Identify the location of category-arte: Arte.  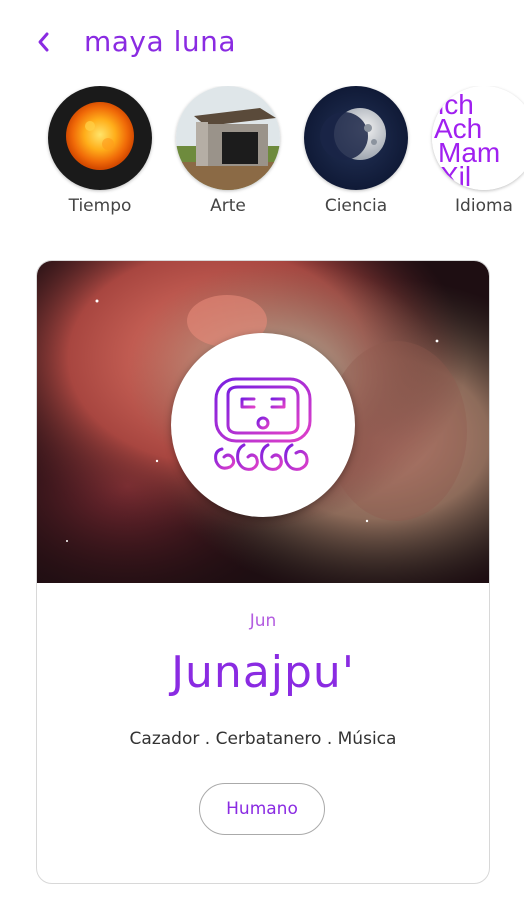
(228, 151).